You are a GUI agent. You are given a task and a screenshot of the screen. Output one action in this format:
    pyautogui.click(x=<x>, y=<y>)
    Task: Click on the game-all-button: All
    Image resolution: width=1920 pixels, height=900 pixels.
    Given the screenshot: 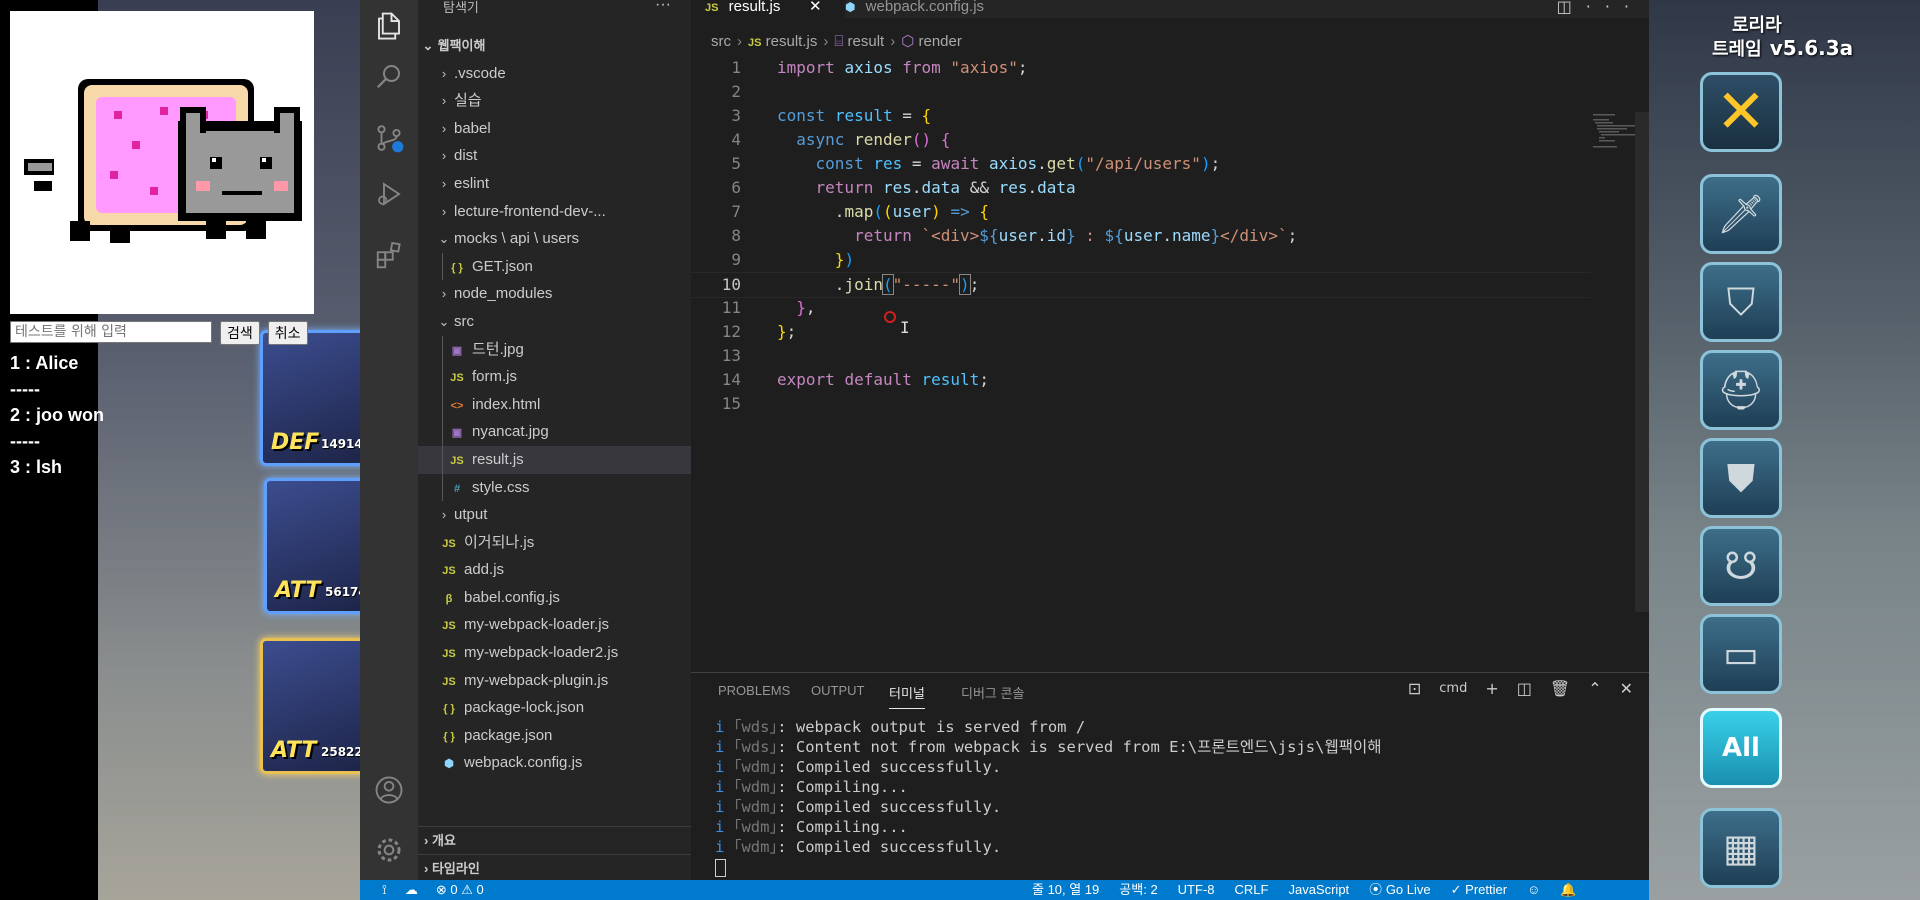 What is the action you would take?
    pyautogui.click(x=1741, y=748)
    